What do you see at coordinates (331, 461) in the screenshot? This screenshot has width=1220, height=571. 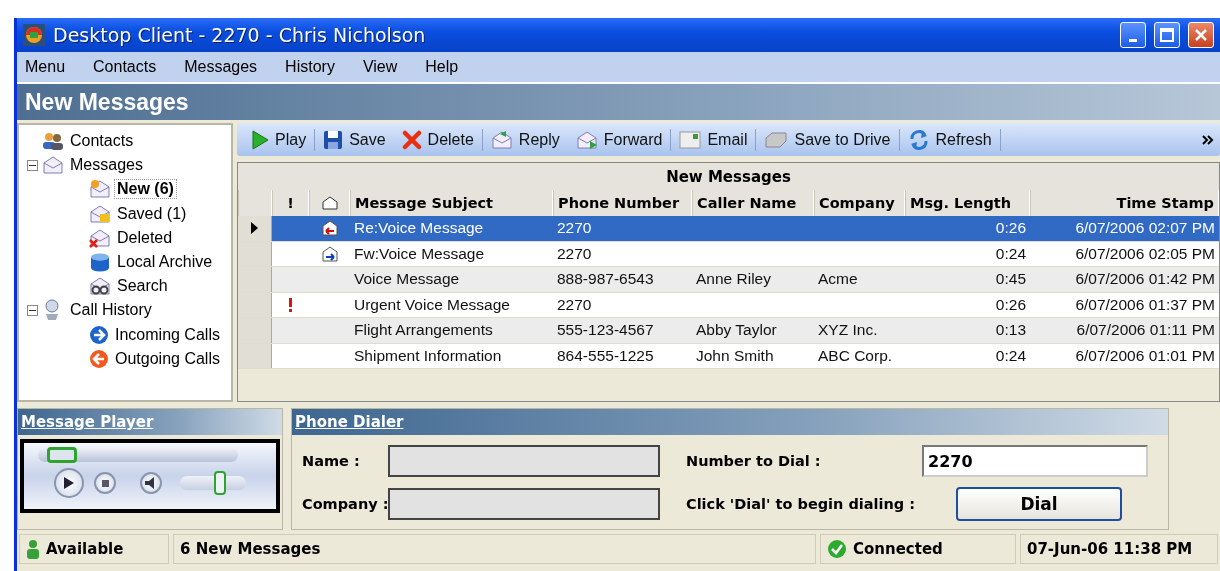 I see `field-label: Name :` at bounding box center [331, 461].